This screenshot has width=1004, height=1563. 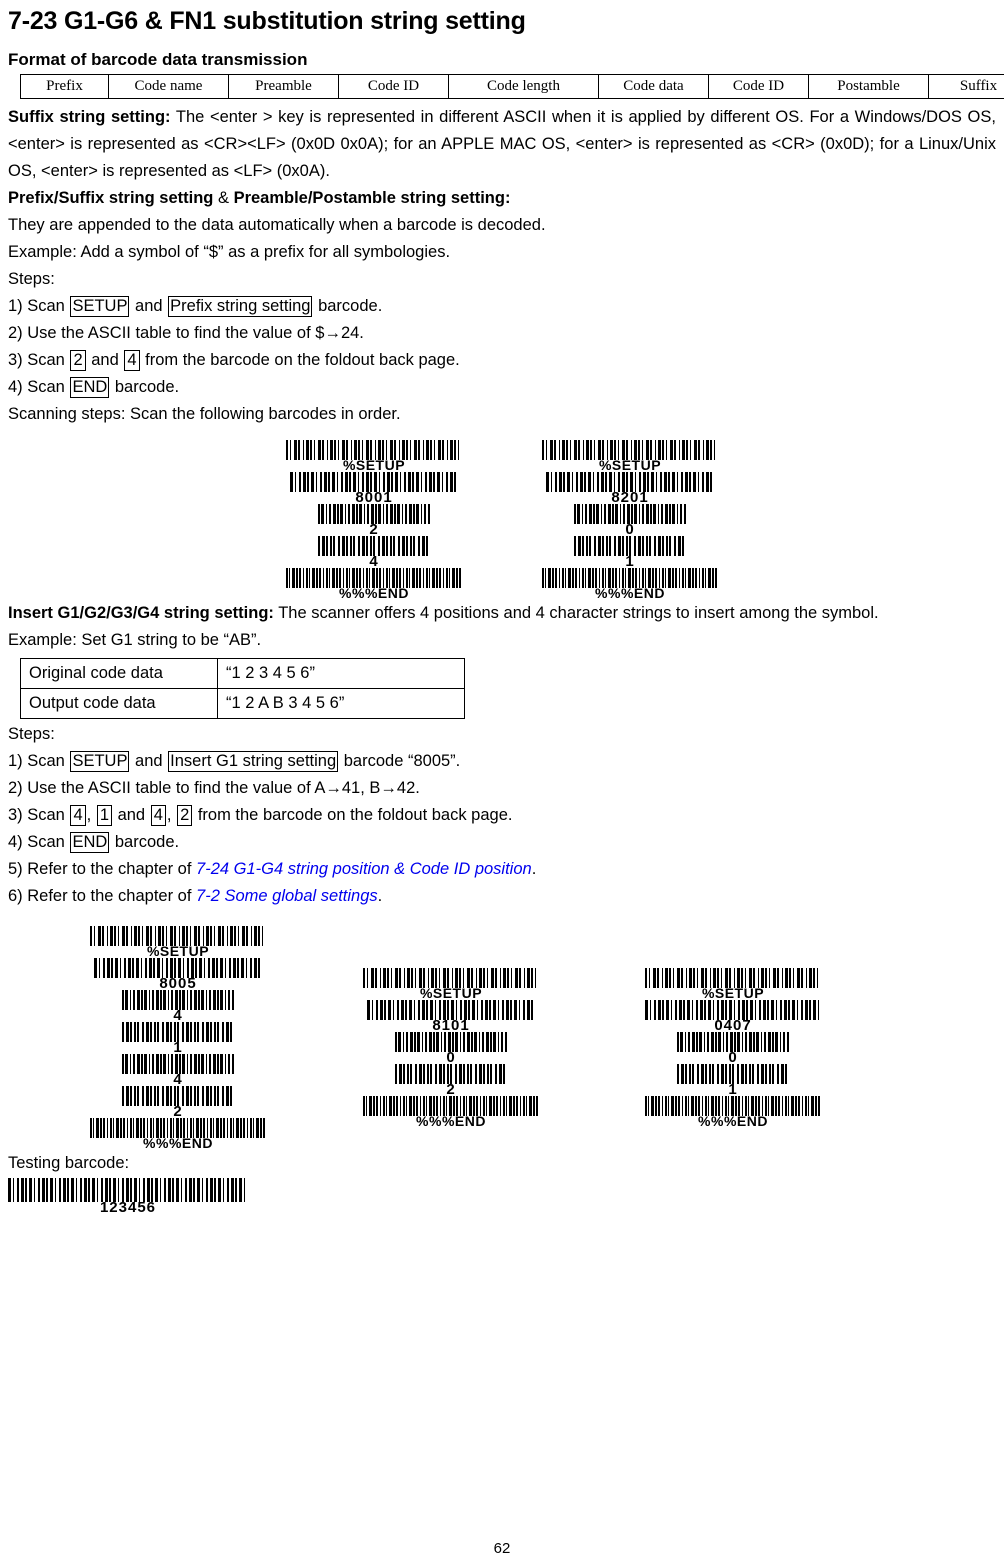 What do you see at coordinates (341, 704) in the screenshot?
I see `output-code-data-value: “1 2 A B 3 4 5 6”` at bounding box center [341, 704].